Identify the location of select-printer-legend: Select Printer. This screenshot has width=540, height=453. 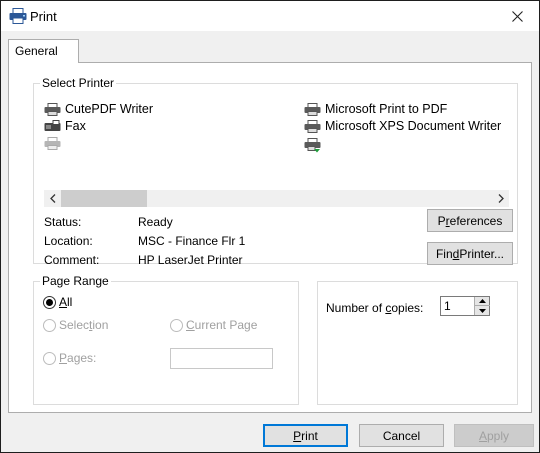
(78, 83).